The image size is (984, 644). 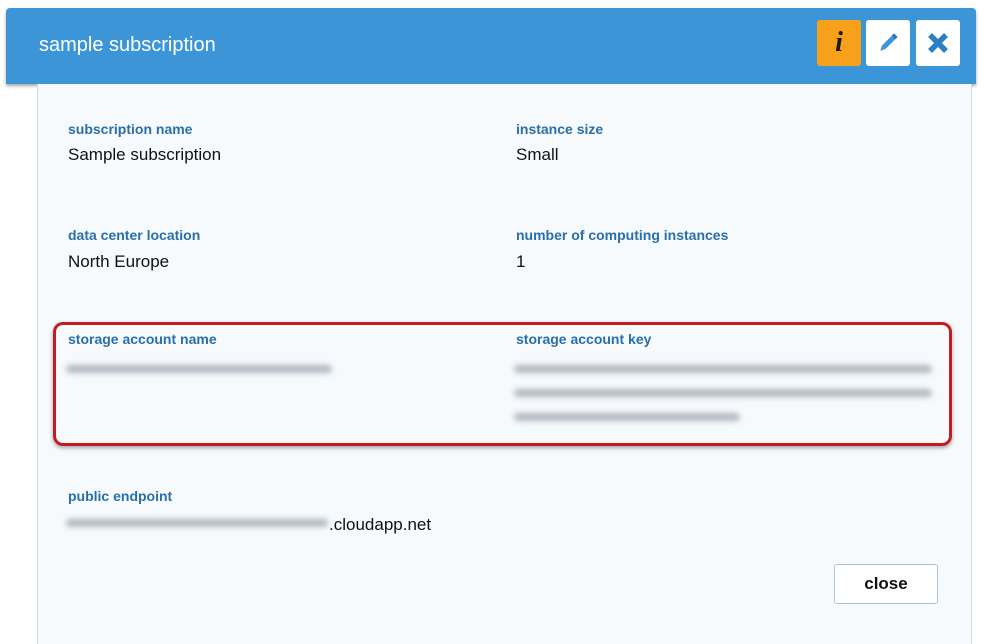 What do you see at coordinates (521, 261) in the screenshot?
I see `computing-instances-value: 1` at bounding box center [521, 261].